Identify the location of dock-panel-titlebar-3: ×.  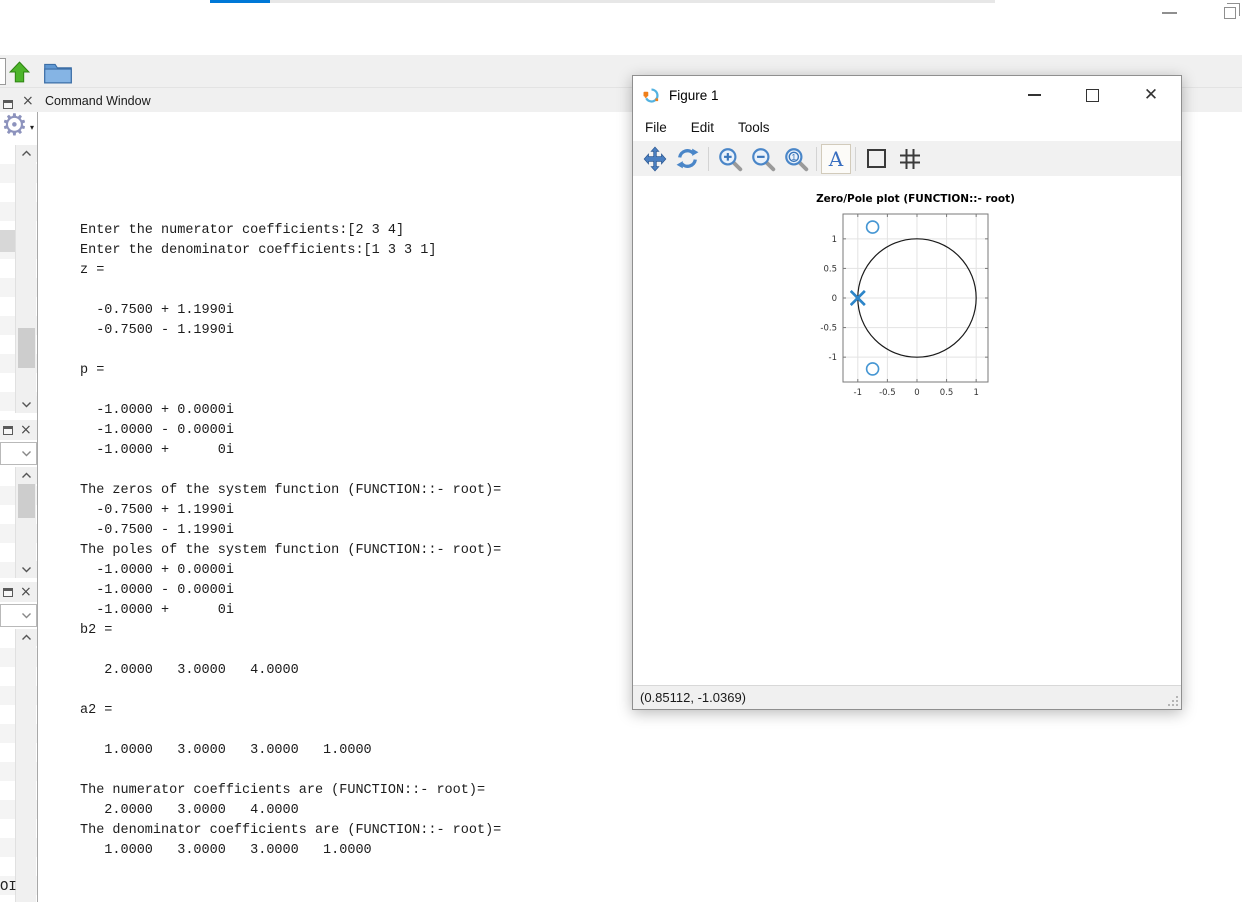
(18, 592).